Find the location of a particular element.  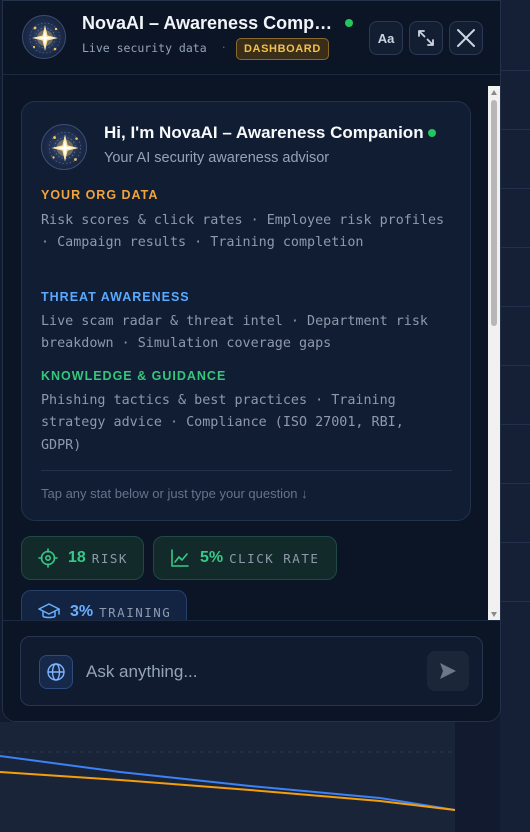

training-label: TRAINING is located at coordinates (135, 612).